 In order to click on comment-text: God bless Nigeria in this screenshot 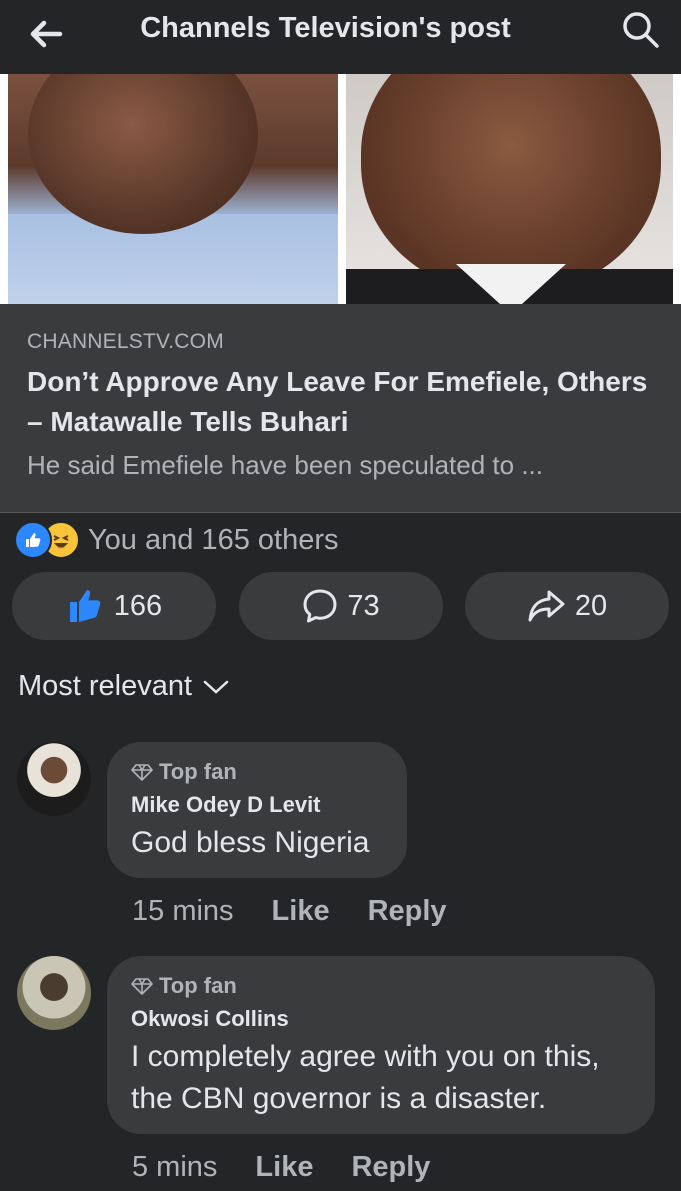, I will do `click(250, 842)`.